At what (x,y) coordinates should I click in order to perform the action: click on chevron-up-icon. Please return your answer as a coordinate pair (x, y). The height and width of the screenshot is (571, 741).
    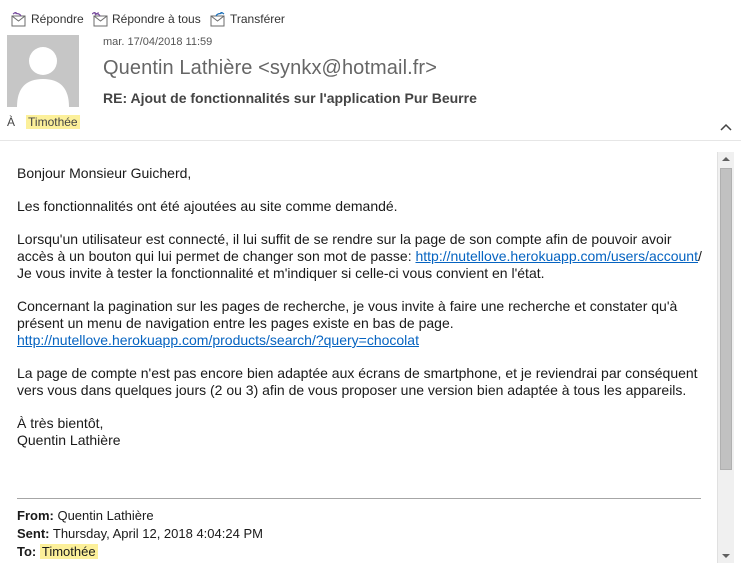
    Looking at the image, I should click on (726, 127).